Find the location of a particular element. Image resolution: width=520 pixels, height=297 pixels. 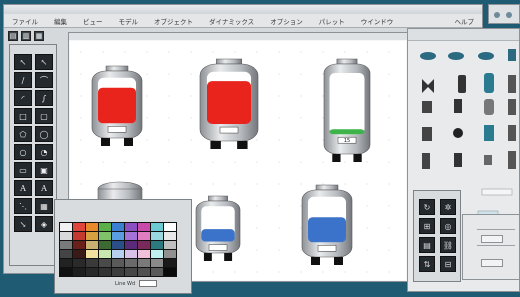

dialog-field is located at coordinates (492, 239).